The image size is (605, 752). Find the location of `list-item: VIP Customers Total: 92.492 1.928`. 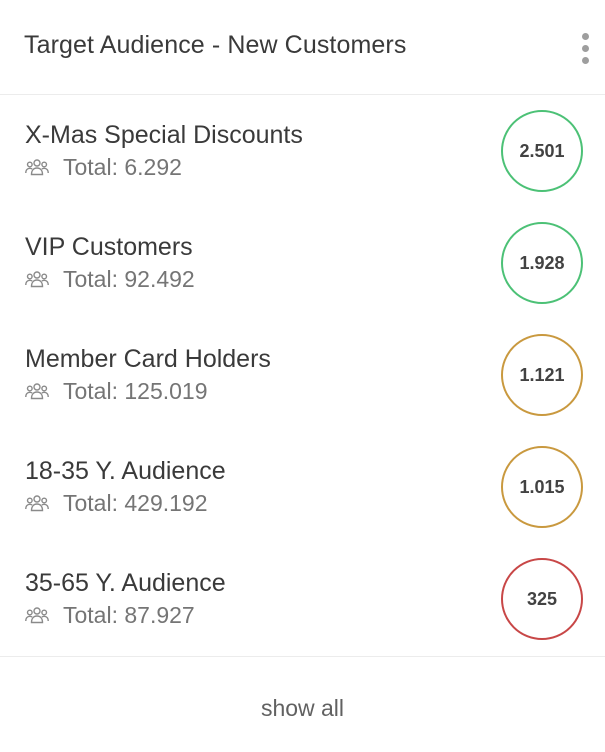

list-item: VIP Customers Total: 92.492 1.928 is located at coordinates (302, 263).